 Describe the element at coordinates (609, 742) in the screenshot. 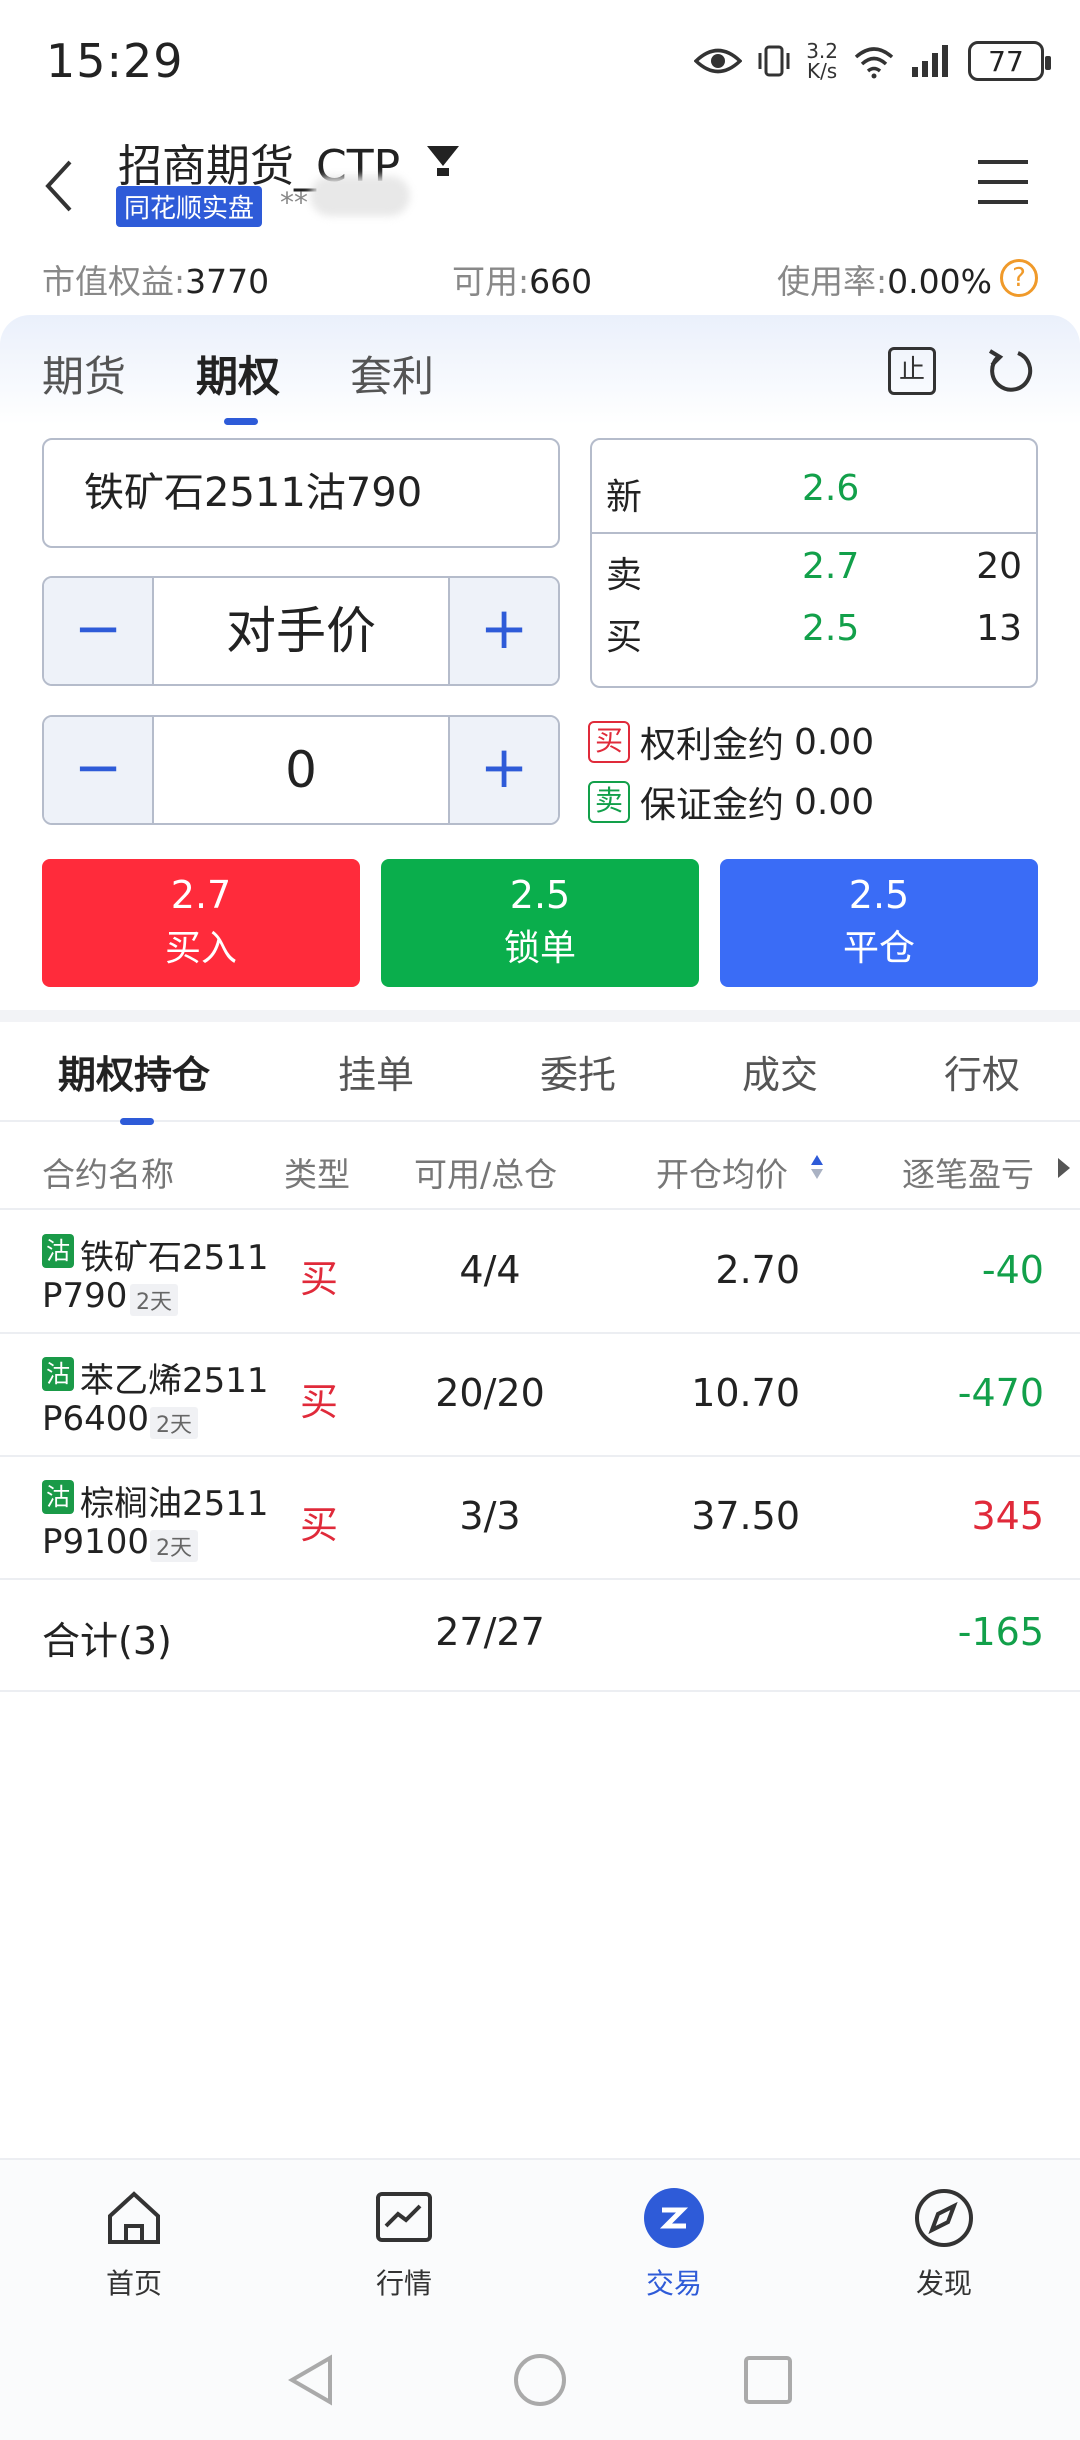

I see `buy-tag: 买` at that location.